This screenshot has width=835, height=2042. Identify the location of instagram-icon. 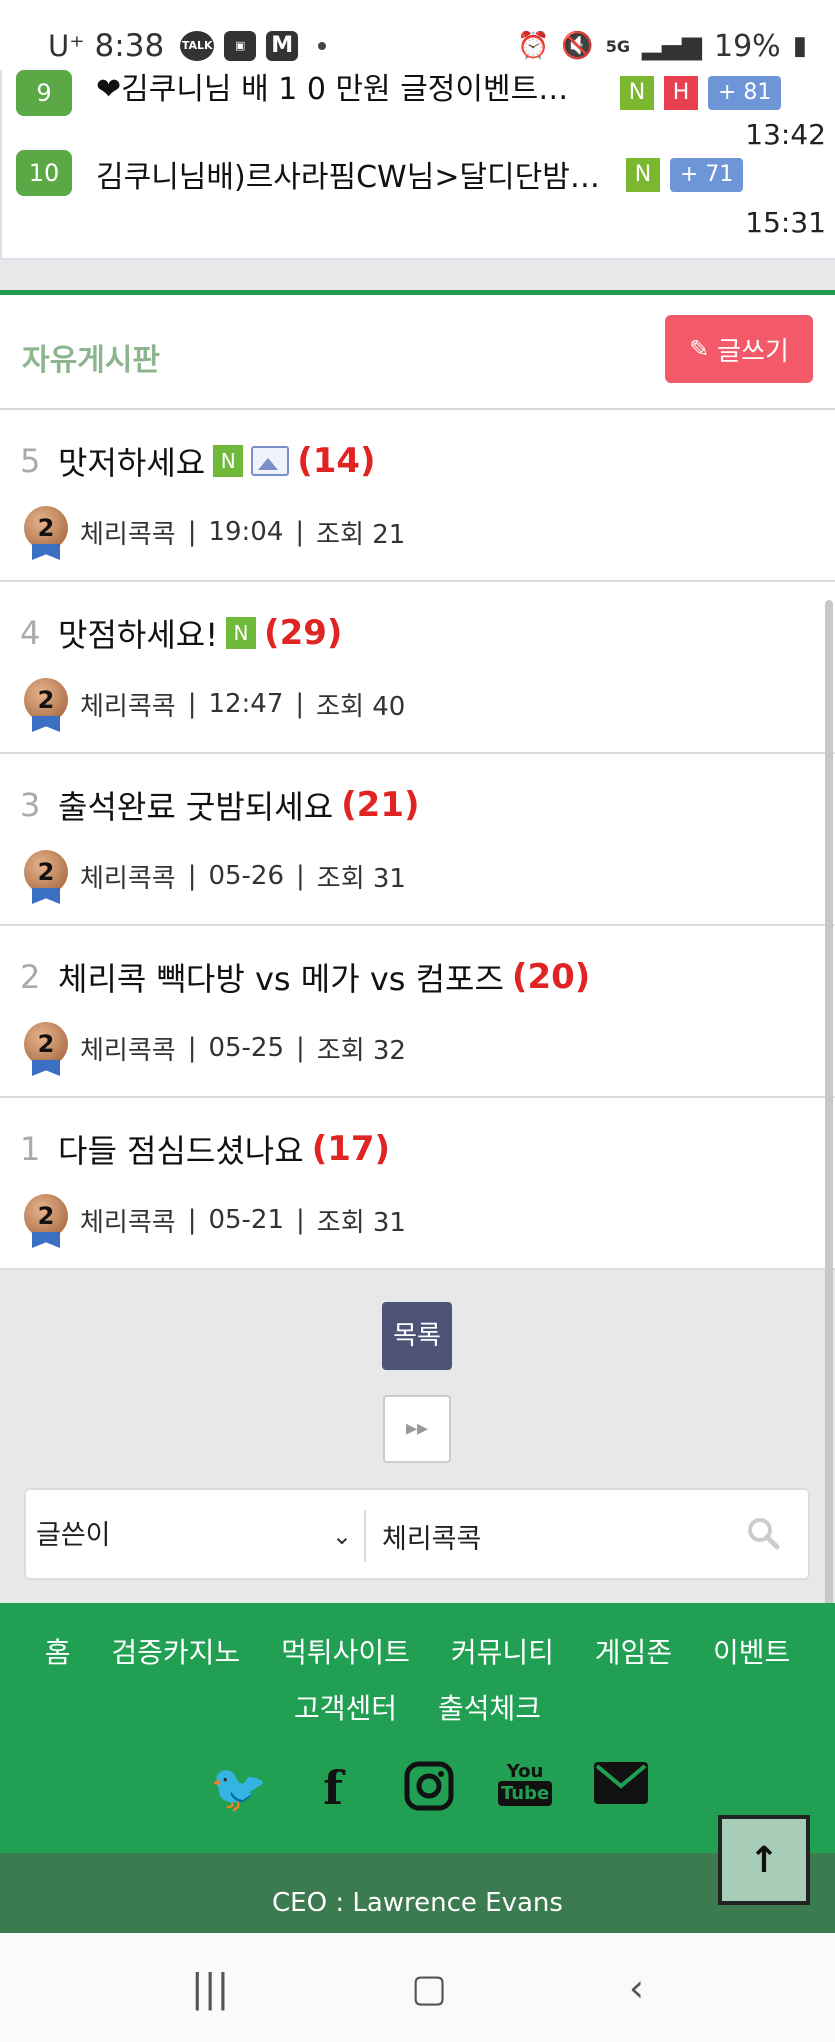
(429, 1788).